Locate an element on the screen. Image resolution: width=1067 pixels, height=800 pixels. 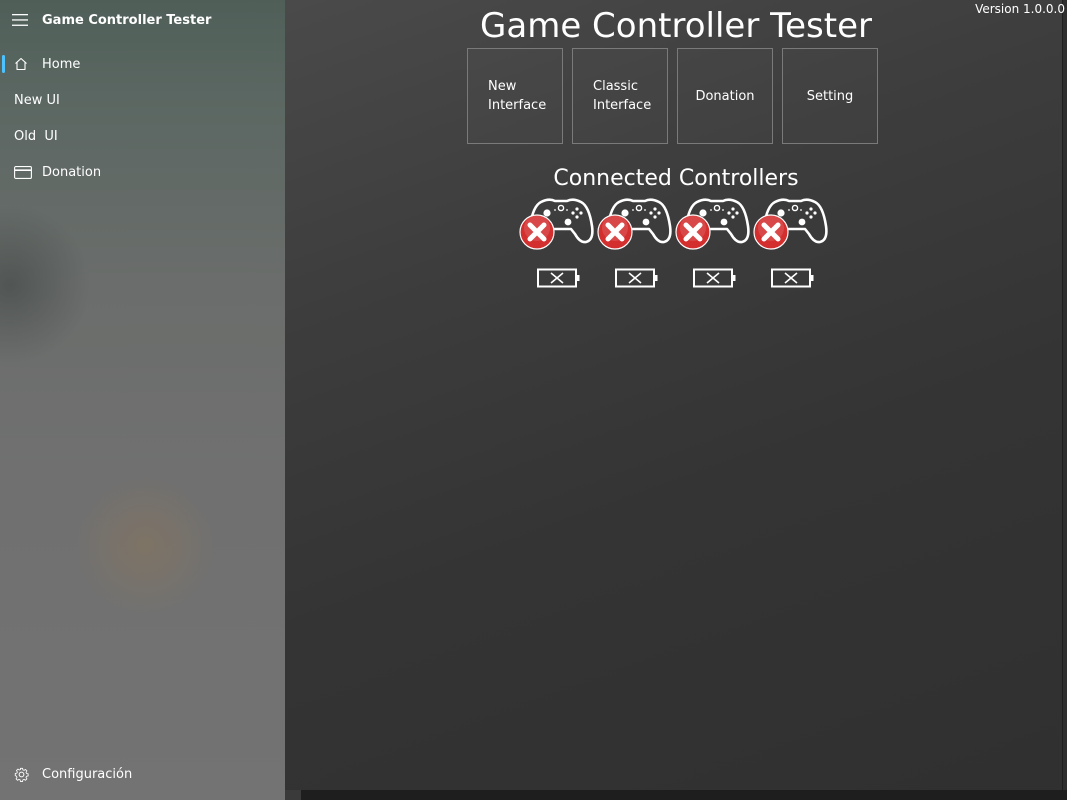
nav-item-settings: Configuración is located at coordinates (142, 774).